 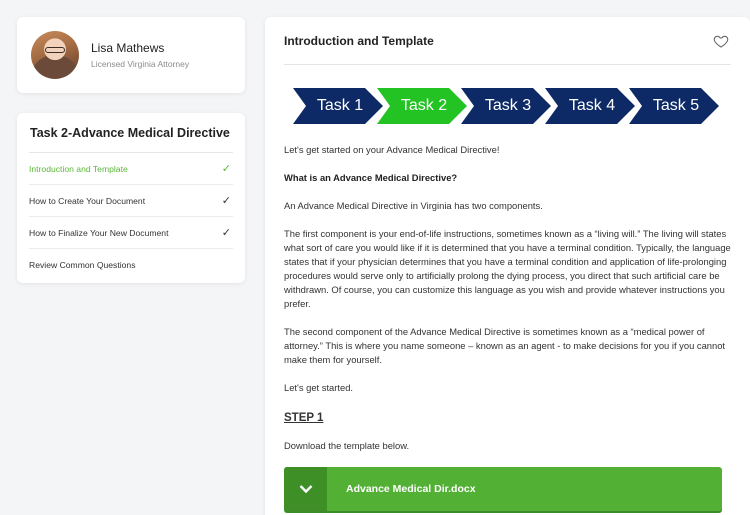 I want to click on task-panel-title: Task 2-Advance Medical Directive, so click(x=131, y=133).